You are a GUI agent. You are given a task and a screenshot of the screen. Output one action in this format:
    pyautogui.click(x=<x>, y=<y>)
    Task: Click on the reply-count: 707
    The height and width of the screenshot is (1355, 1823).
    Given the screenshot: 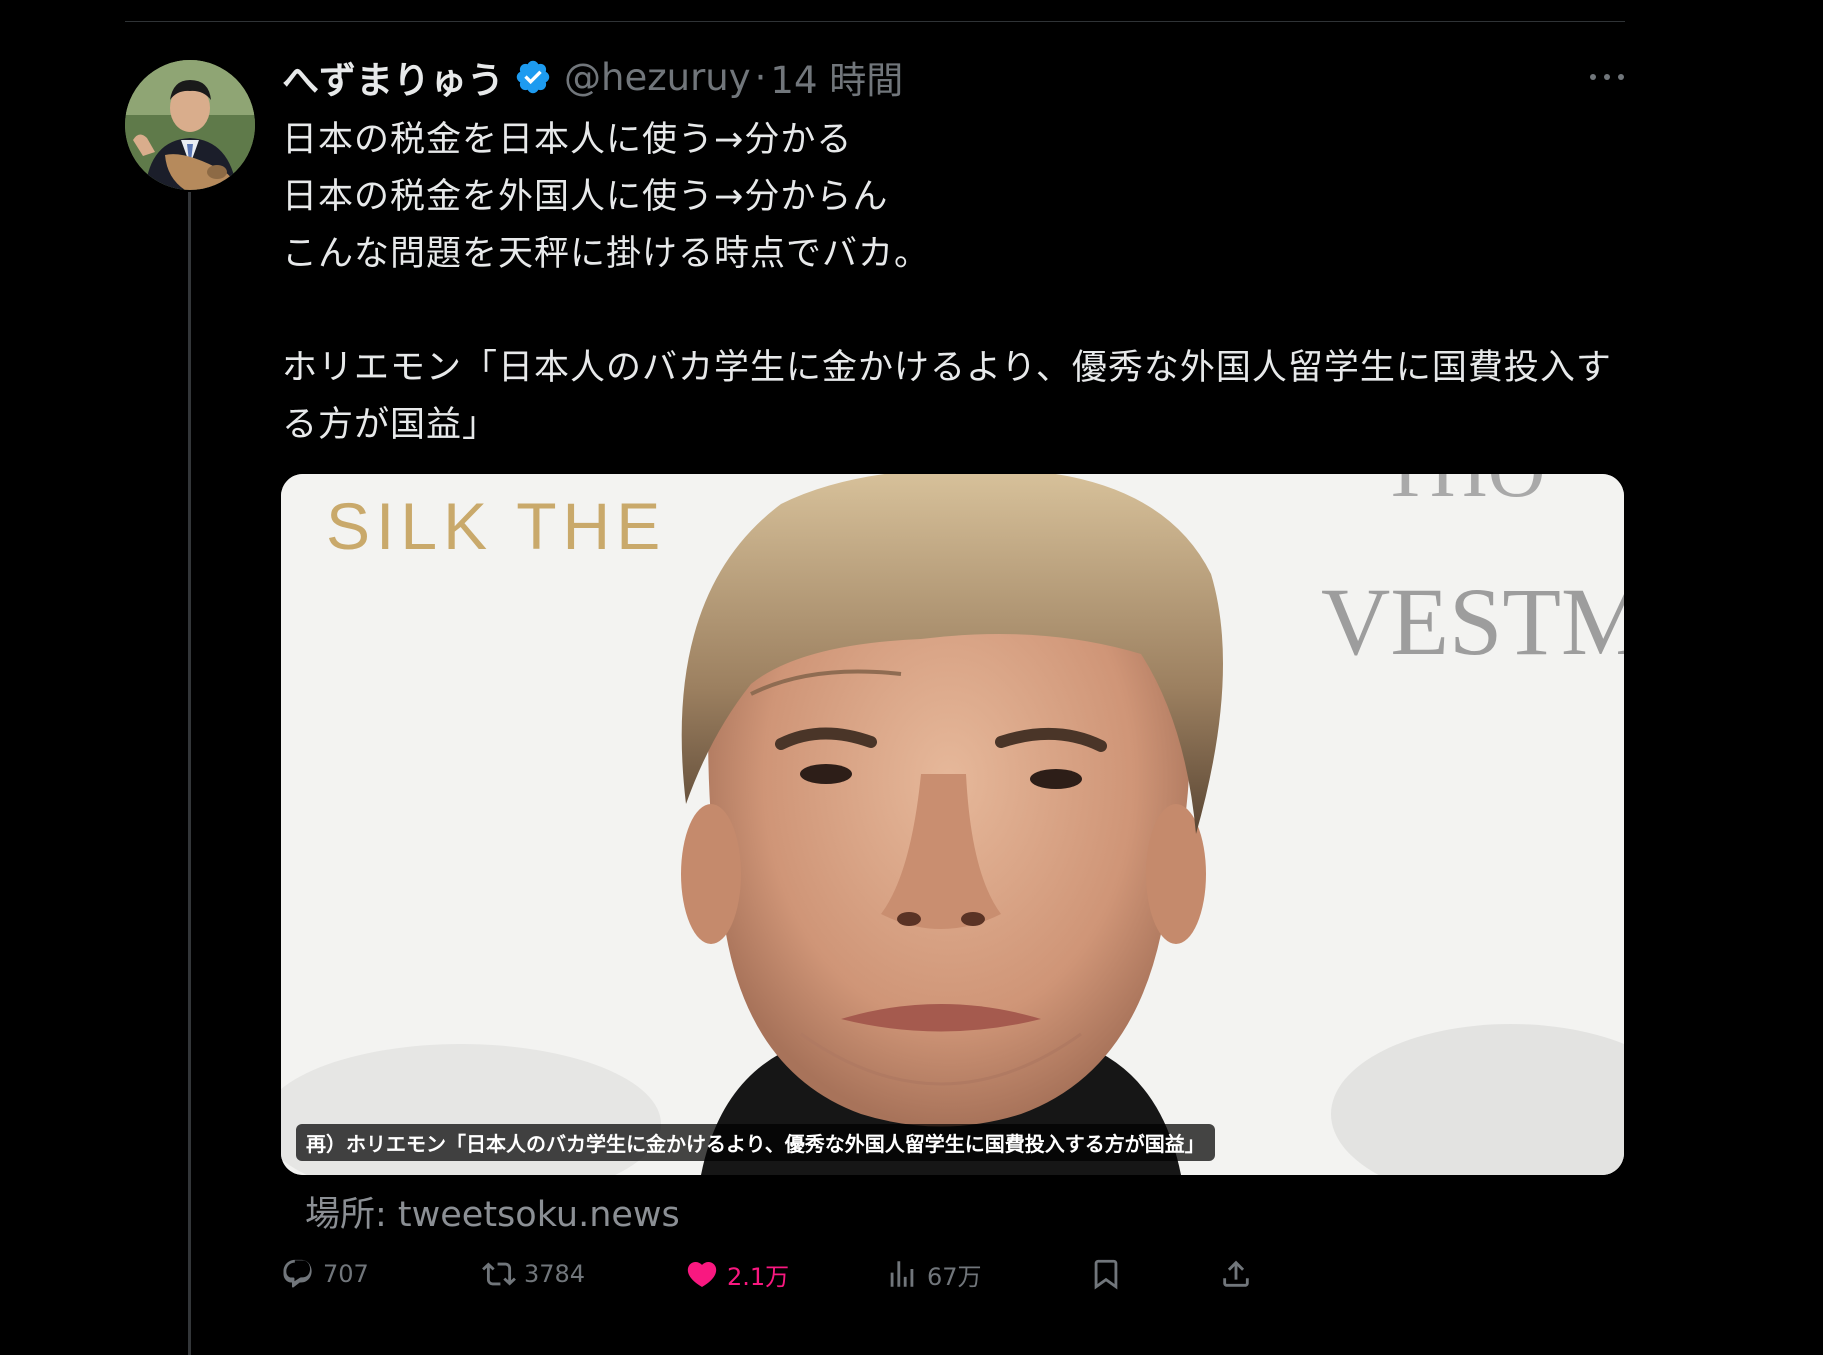 What is the action you would take?
    pyautogui.click(x=346, y=1274)
    